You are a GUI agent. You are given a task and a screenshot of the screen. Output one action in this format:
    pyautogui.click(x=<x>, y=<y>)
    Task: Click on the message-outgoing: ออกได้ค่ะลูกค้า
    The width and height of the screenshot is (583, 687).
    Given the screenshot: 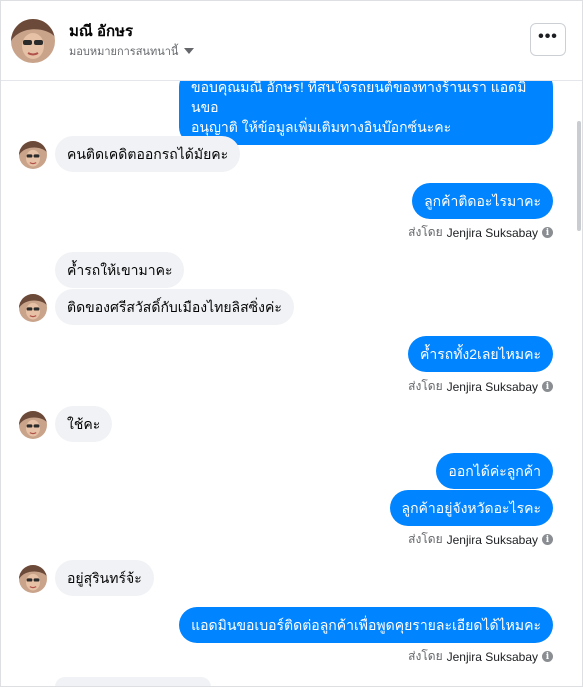 What is the action you would take?
    pyautogui.click(x=494, y=471)
    